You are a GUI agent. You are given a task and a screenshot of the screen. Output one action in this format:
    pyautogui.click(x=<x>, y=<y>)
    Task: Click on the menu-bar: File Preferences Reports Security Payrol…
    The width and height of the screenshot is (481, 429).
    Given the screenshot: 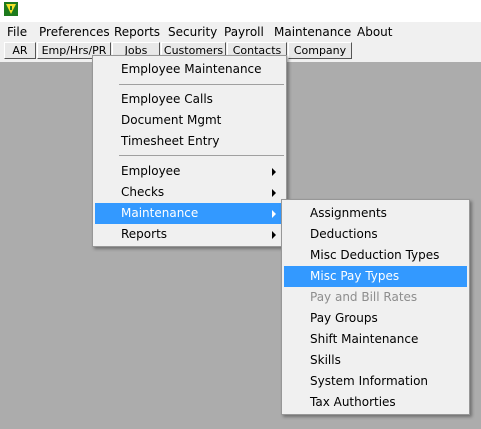 What is the action you would take?
    pyautogui.click(x=240, y=31)
    